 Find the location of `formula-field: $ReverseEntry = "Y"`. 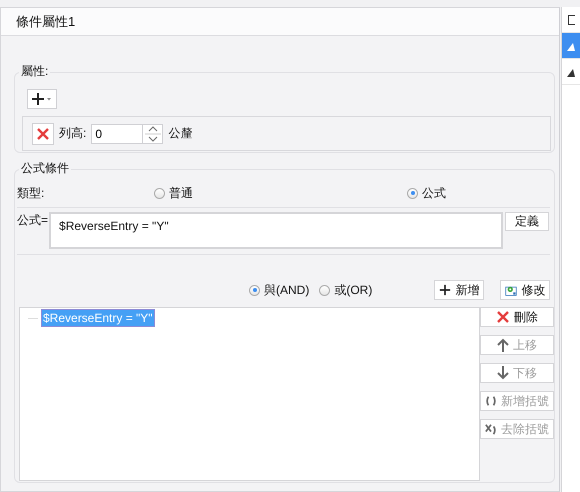

formula-field: $ReverseEntry = "Y" is located at coordinates (276, 230).